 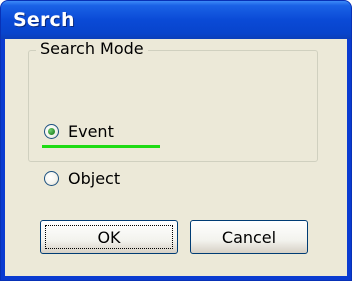 I want to click on radio-object-label: Object, so click(x=94, y=178).